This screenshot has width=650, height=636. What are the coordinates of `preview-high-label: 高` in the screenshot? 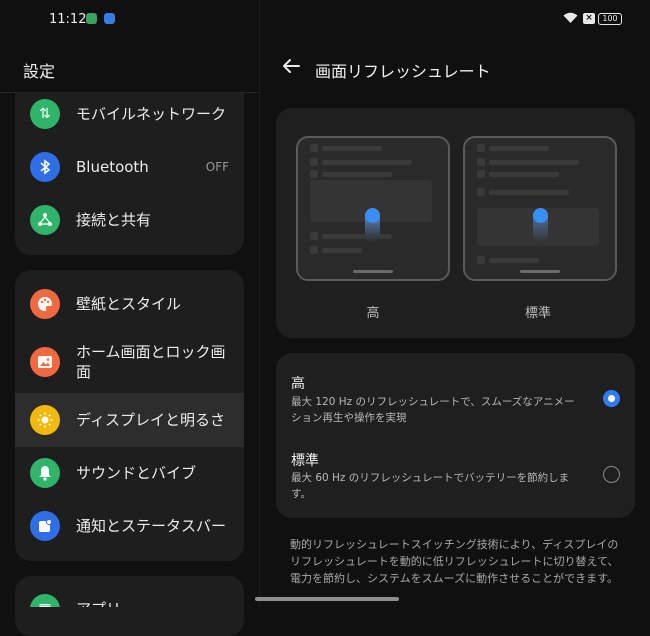 It's located at (373, 313).